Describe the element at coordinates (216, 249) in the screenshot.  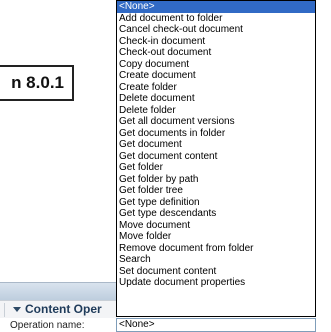
I see `dropdown-option: Remove document from folder` at that location.